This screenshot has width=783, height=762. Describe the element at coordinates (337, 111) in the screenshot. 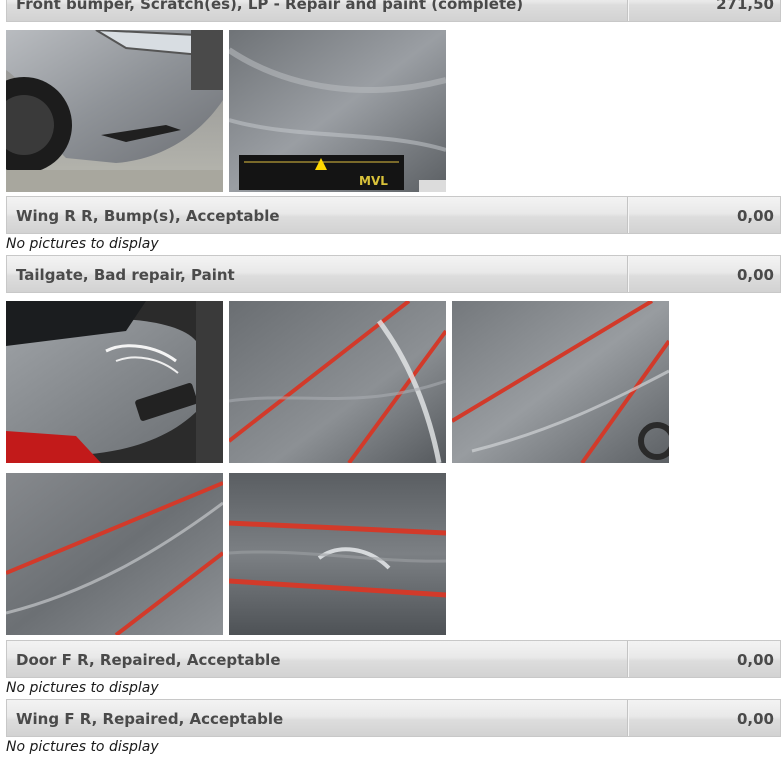

I see `bumper-gauge-photo: MVL` at that location.